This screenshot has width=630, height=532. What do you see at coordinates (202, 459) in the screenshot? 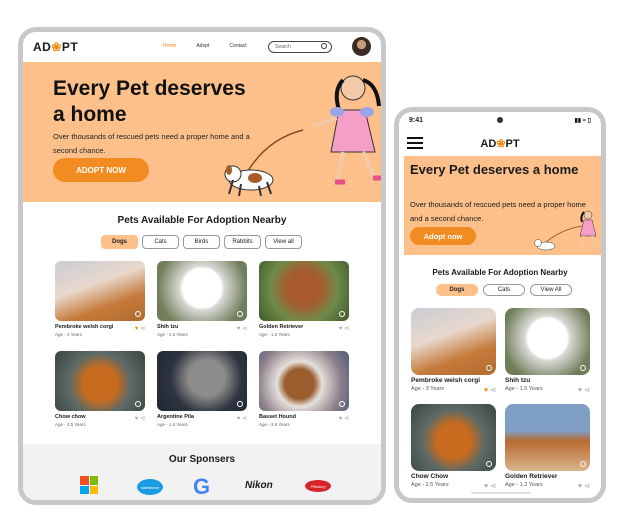
I see `sponsors-title: Our Sponsers` at bounding box center [202, 459].